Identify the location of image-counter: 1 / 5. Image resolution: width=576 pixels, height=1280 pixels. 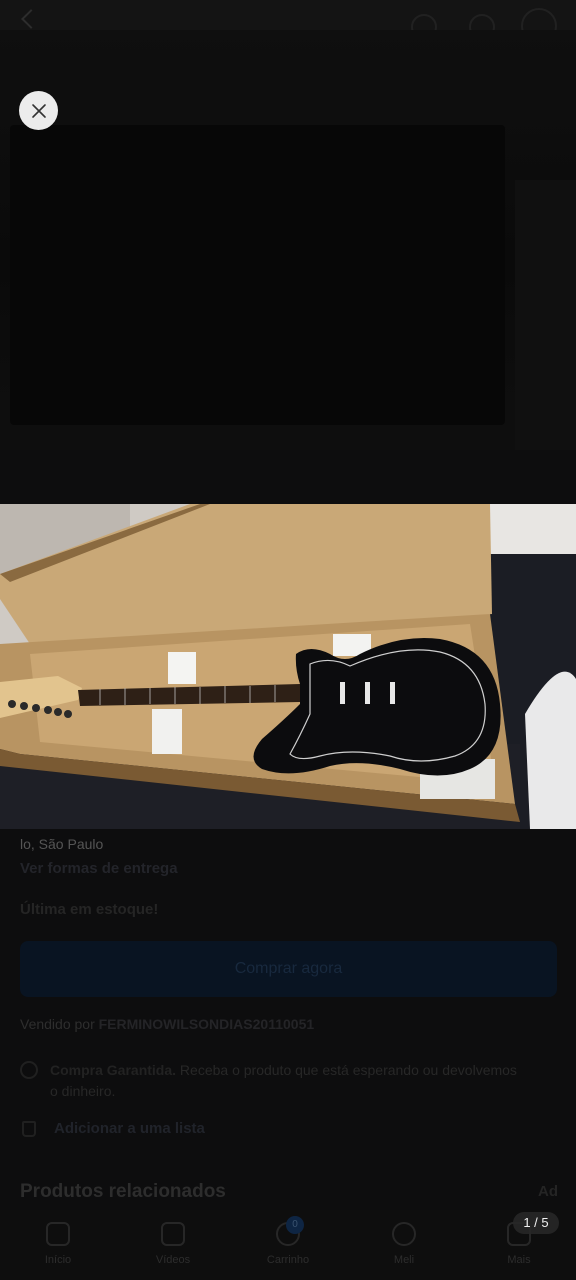
(536, 1223).